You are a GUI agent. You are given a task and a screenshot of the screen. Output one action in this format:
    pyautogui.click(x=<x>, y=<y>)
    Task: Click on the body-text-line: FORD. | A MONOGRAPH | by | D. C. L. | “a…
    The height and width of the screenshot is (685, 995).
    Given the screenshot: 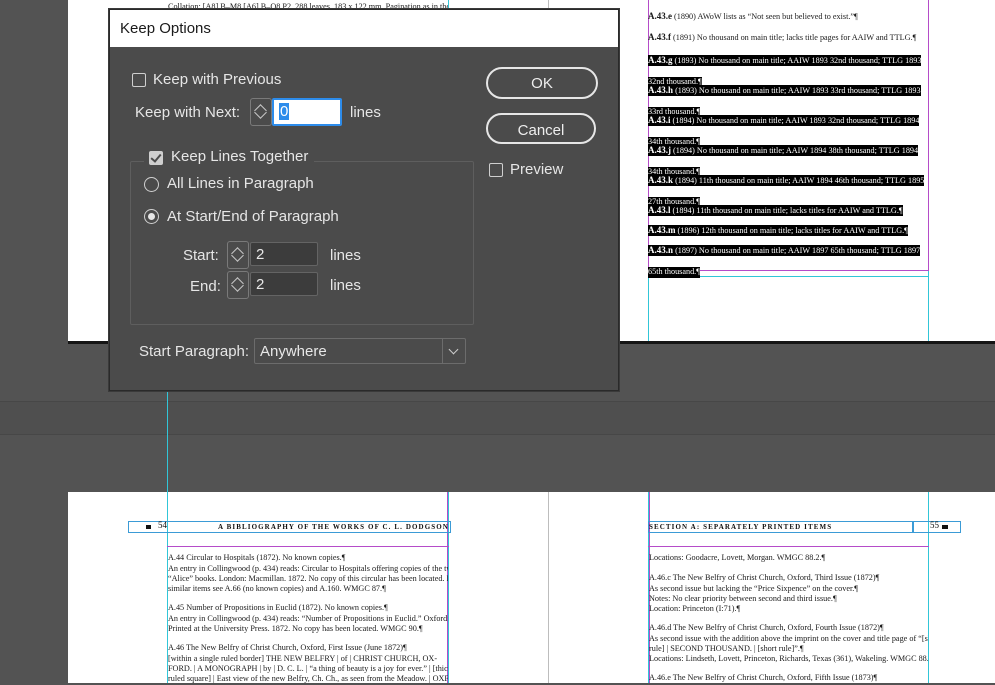 What is the action you would take?
    pyautogui.click(x=308, y=668)
    